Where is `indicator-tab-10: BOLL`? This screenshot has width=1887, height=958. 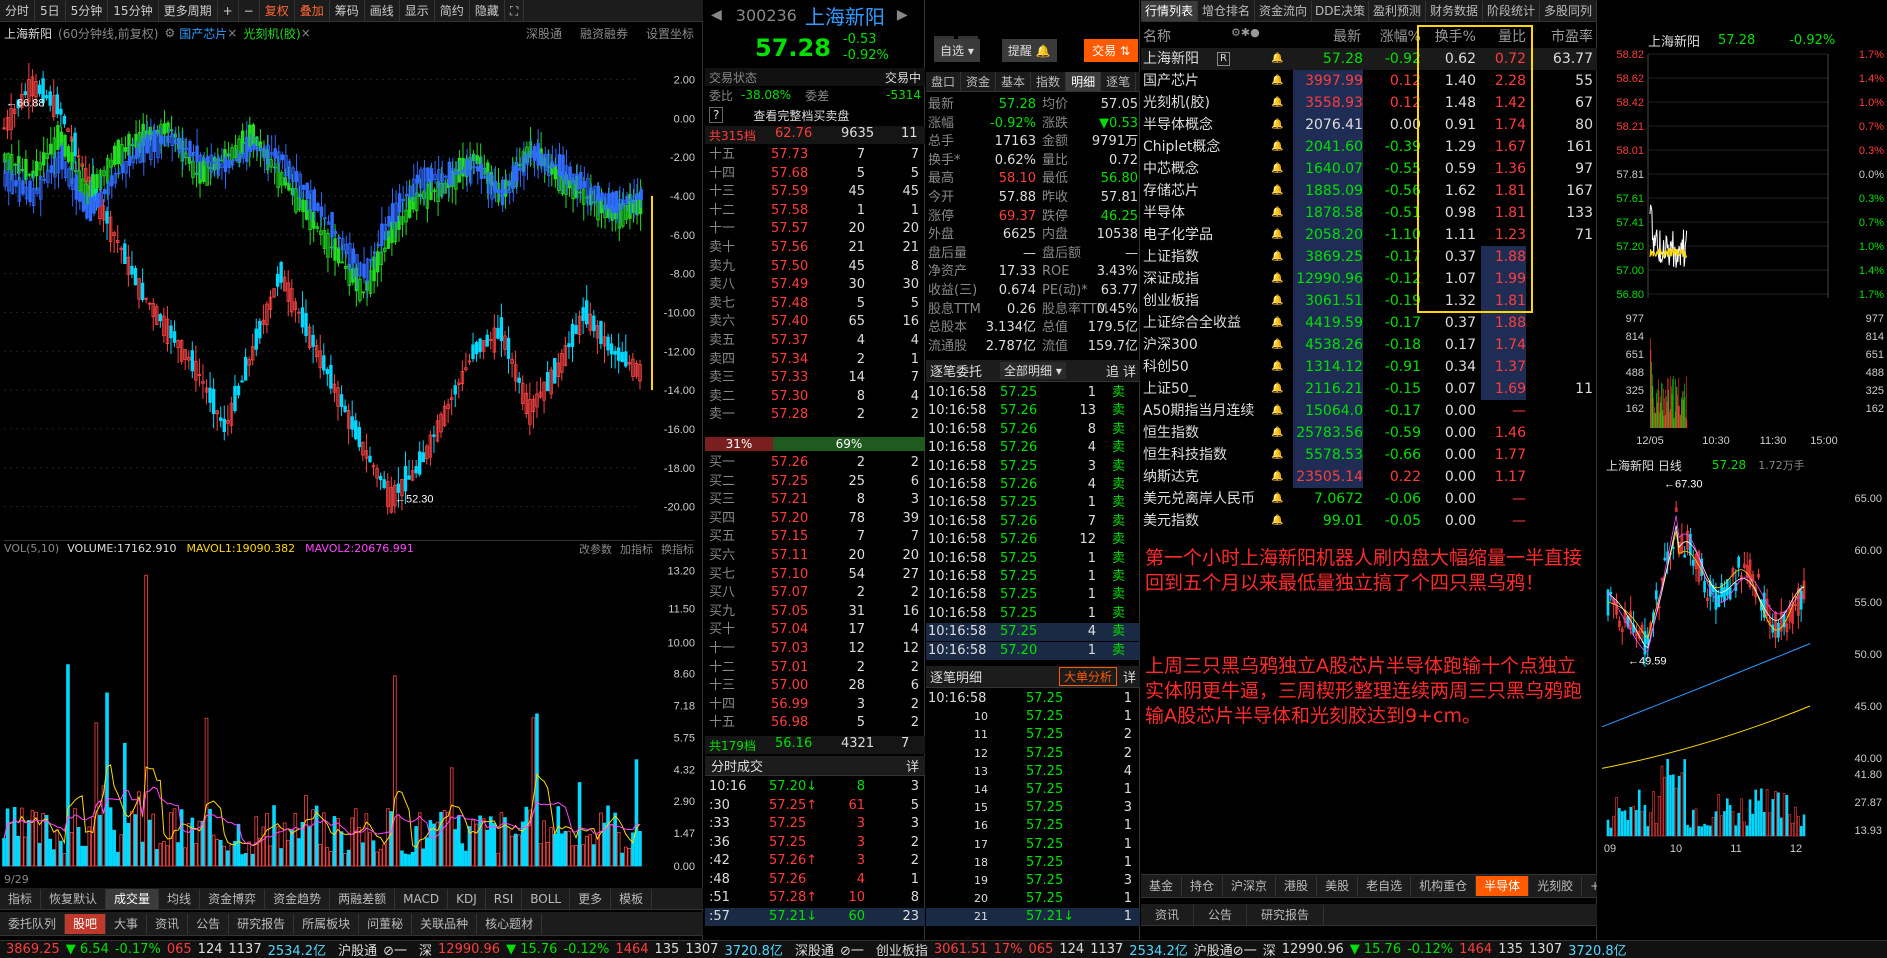
indicator-tab-10: BOLL is located at coordinates (546, 898).